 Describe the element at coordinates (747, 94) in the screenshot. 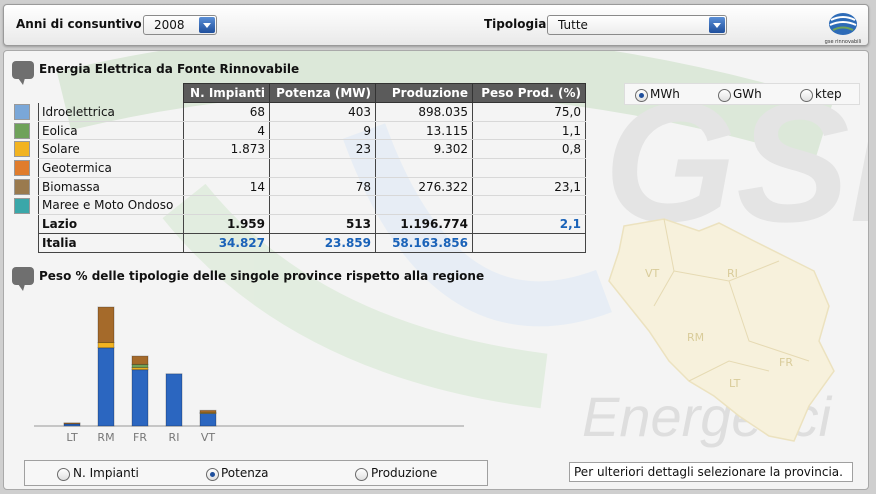

I see `unit-label-gwh: GWh` at that location.